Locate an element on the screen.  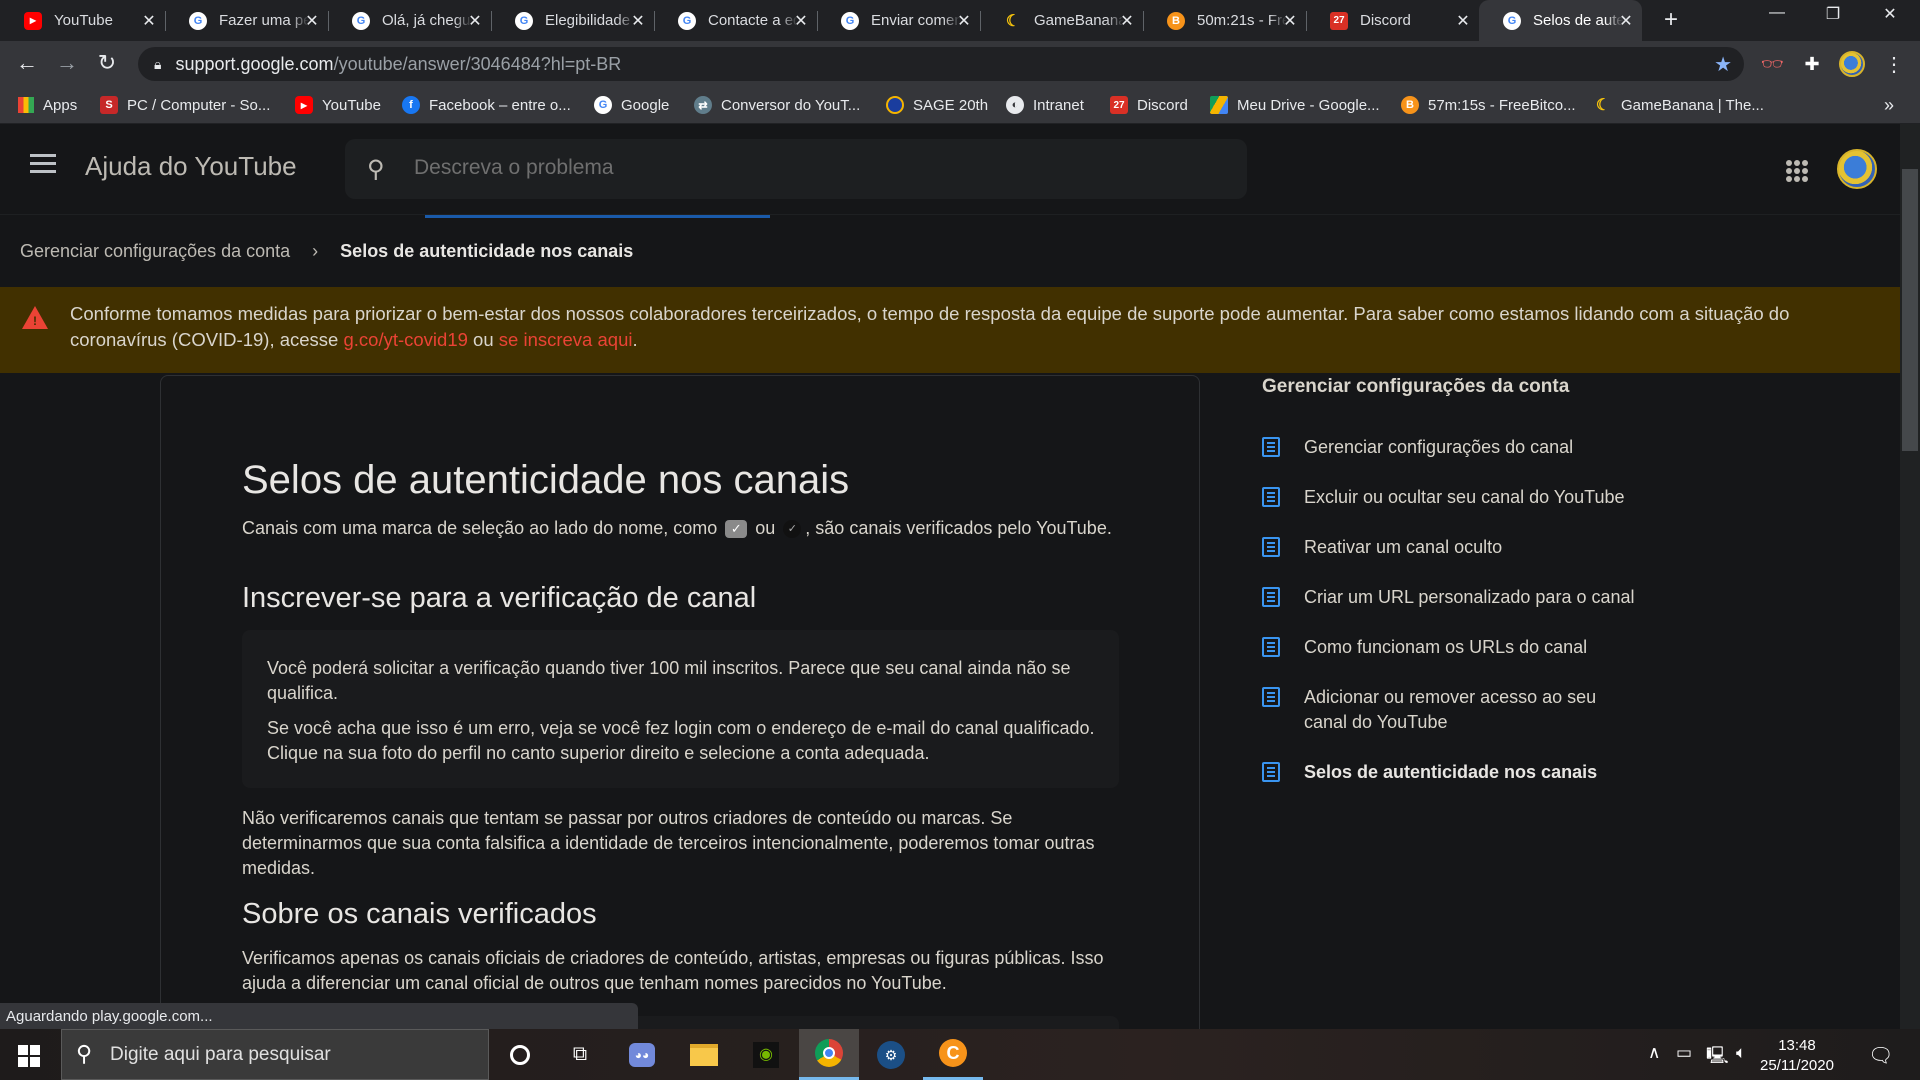
steam-icon: ⚙ is located at coordinates (891, 1054).